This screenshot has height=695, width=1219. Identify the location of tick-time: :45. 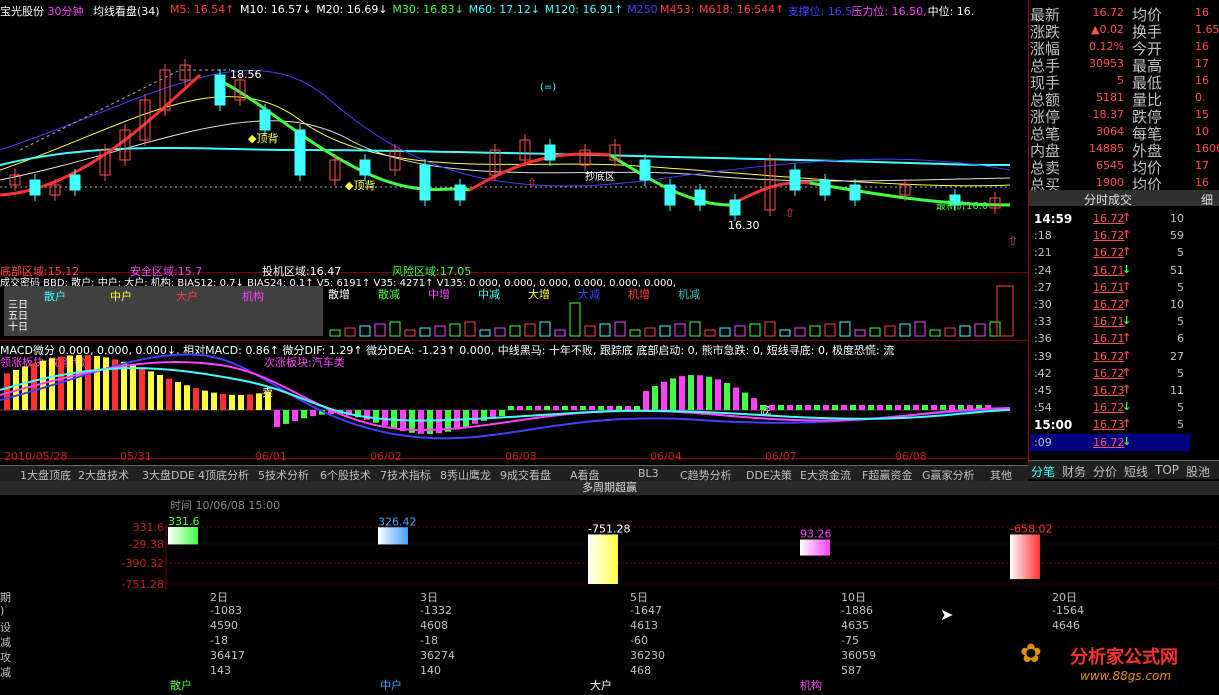
(1043, 390).